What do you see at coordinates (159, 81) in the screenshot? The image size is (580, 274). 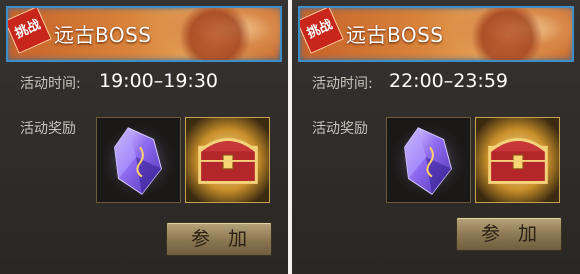 I see `time-value: 19:00–19:30` at bounding box center [159, 81].